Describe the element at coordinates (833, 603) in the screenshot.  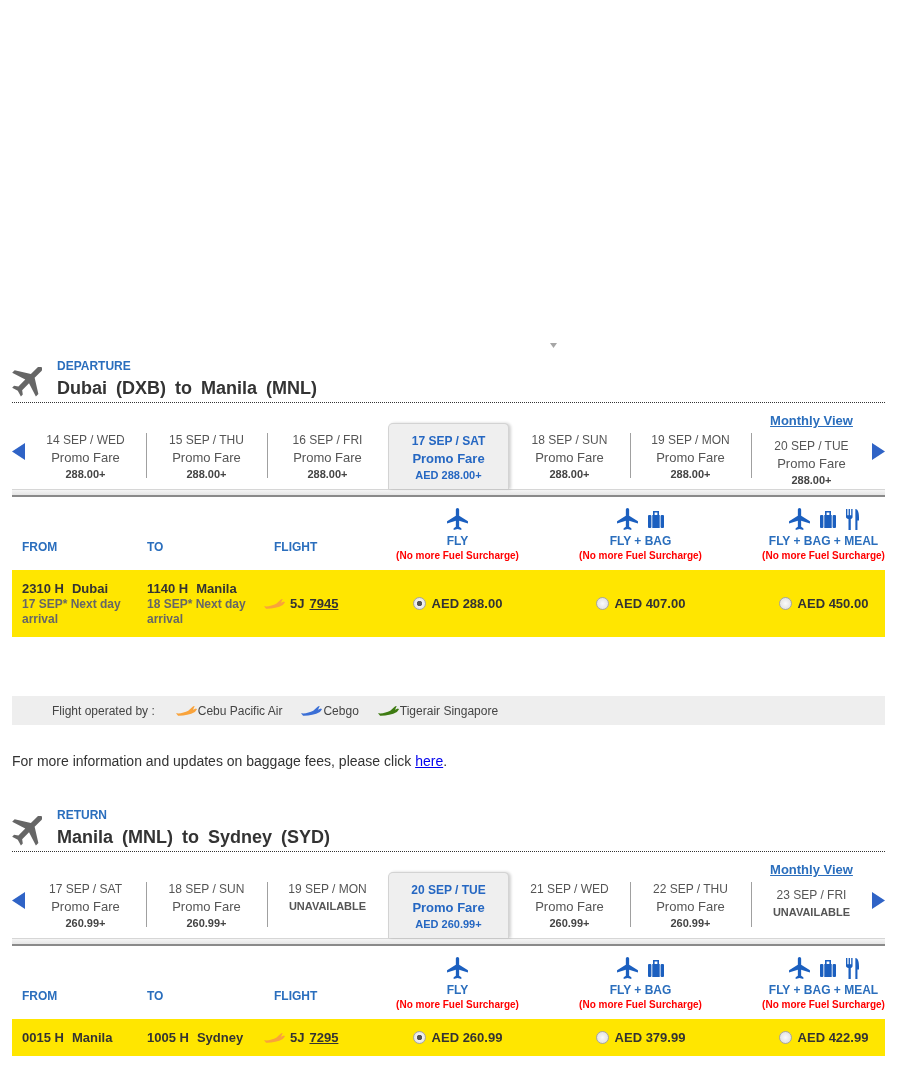
I see `fare-price: AED 450.00` at that location.